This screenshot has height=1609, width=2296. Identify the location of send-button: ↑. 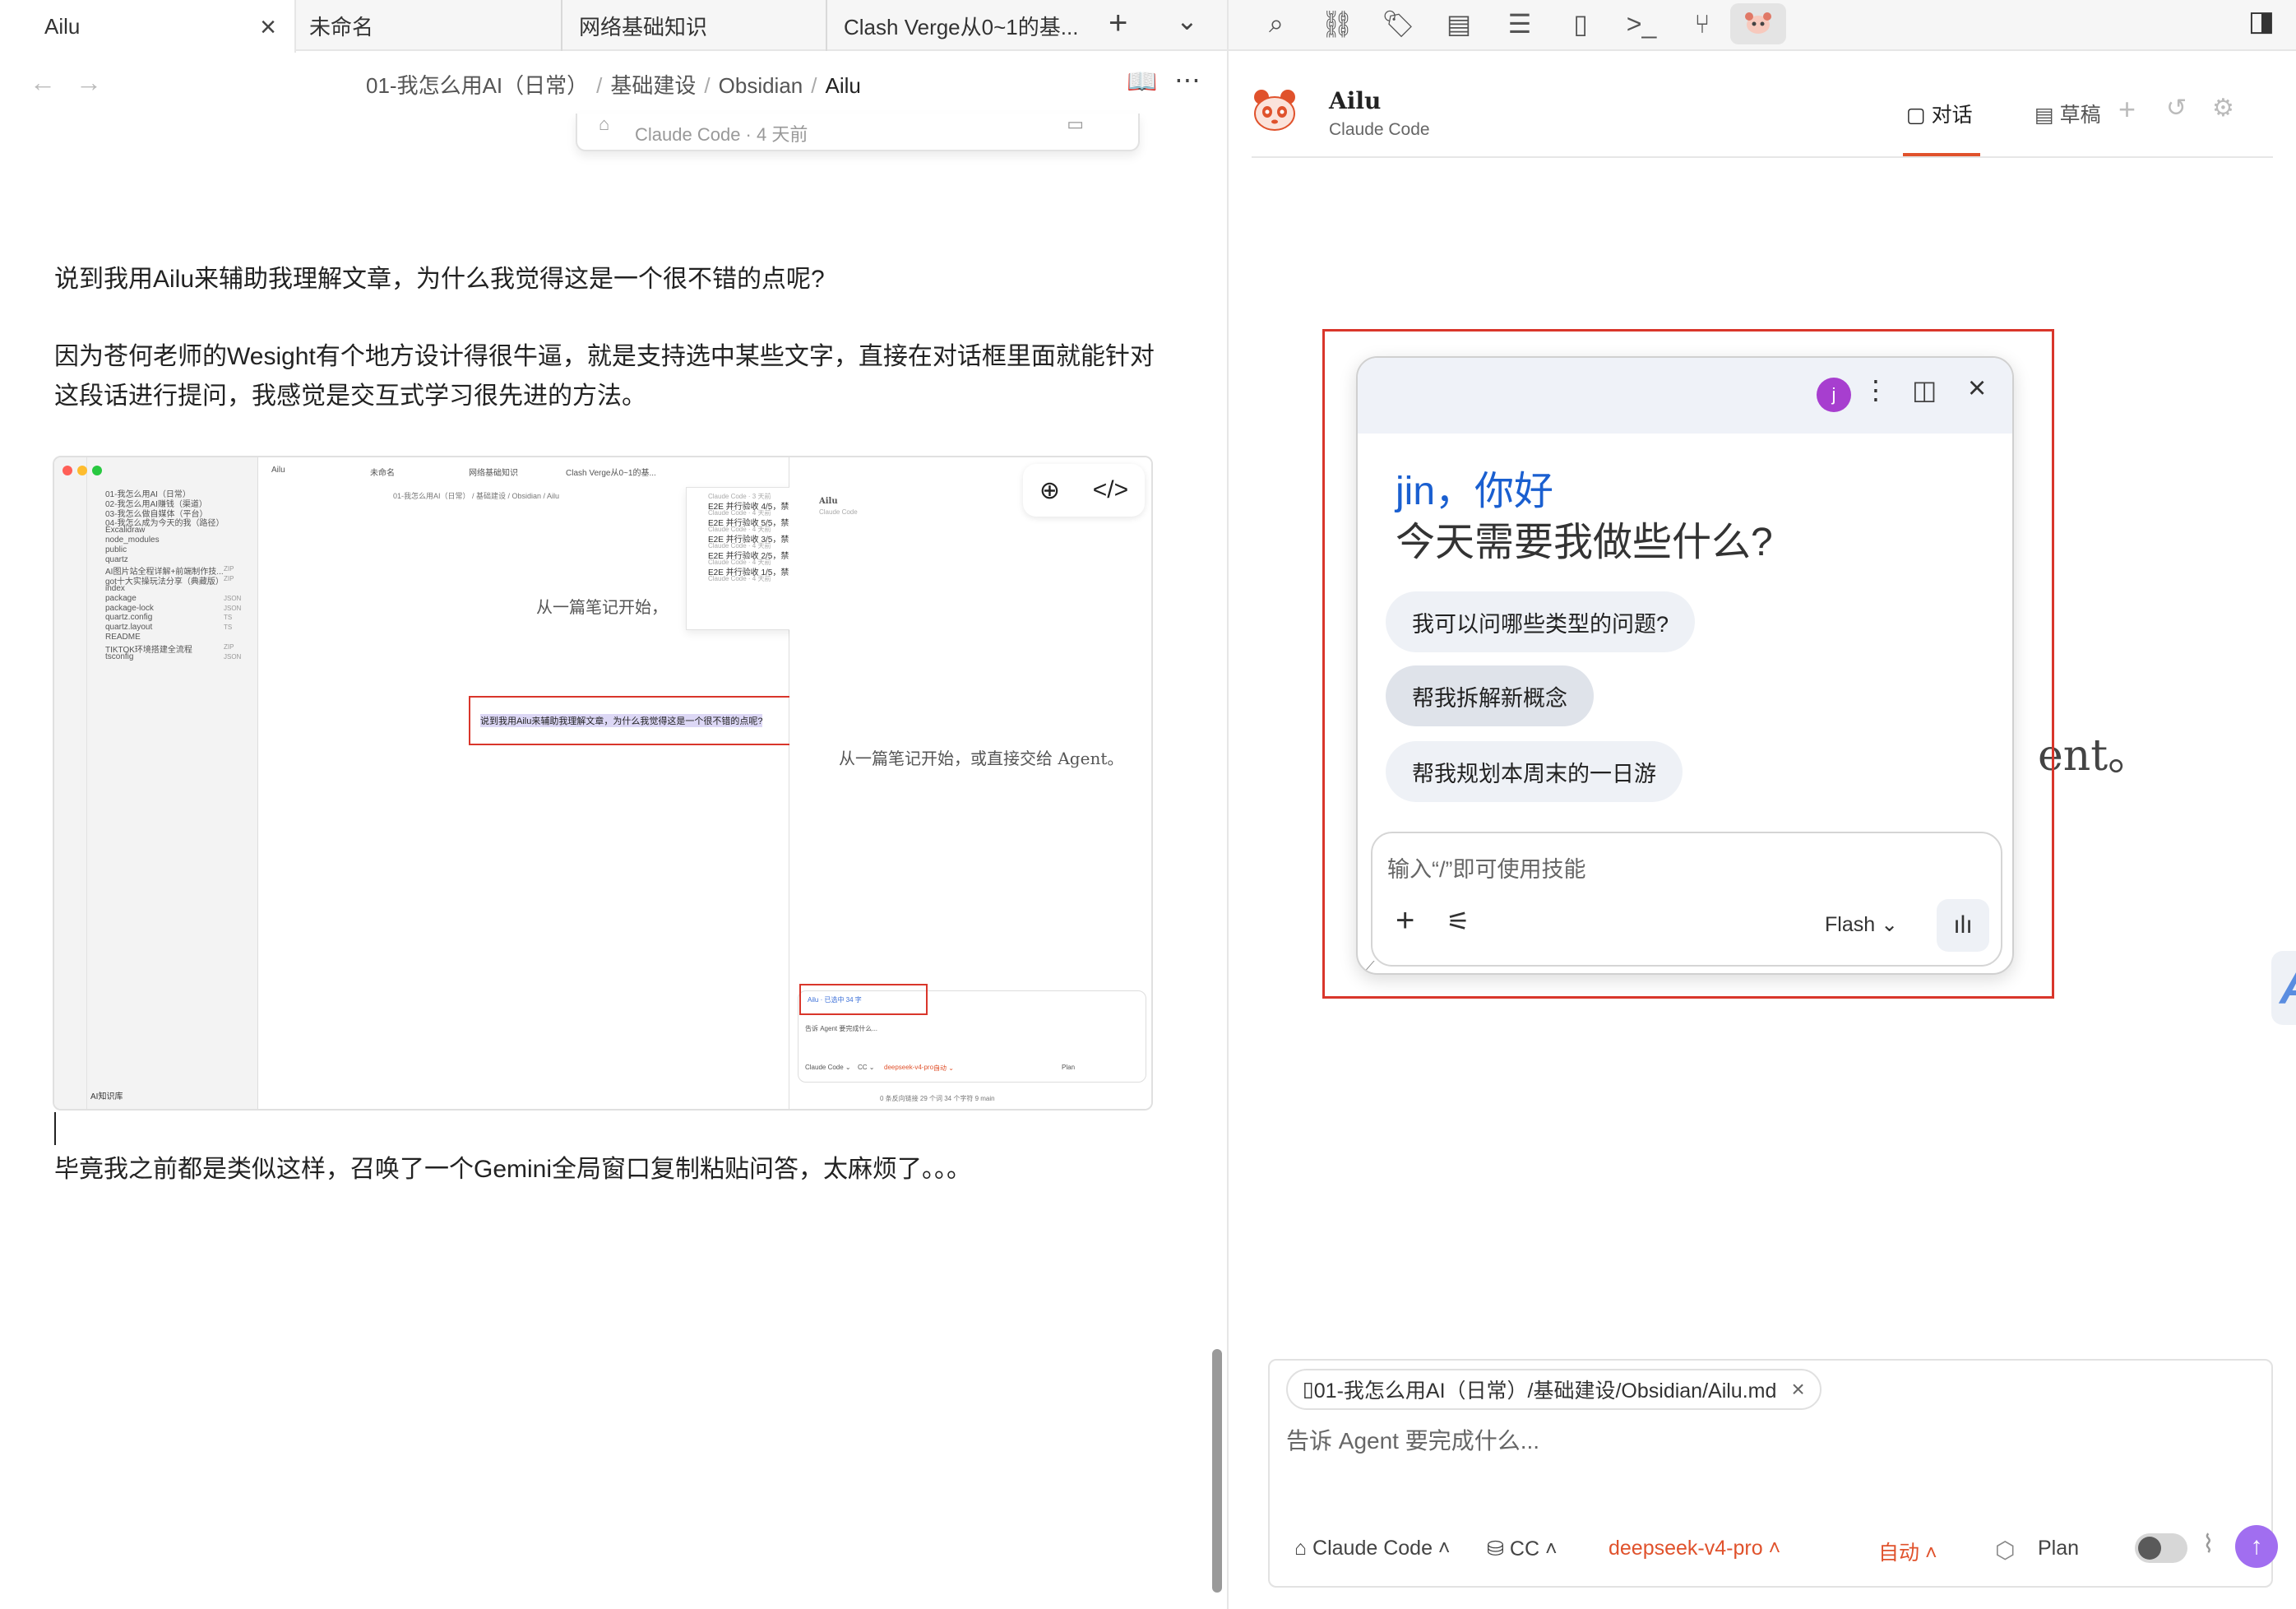
(2256, 1546).